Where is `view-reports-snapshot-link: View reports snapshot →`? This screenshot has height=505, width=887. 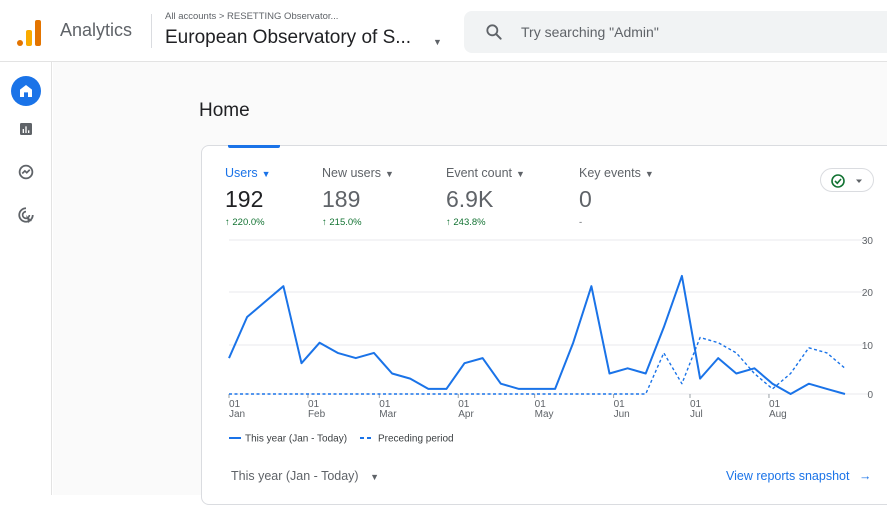 view-reports-snapshot-link: View reports snapshot → is located at coordinates (798, 476).